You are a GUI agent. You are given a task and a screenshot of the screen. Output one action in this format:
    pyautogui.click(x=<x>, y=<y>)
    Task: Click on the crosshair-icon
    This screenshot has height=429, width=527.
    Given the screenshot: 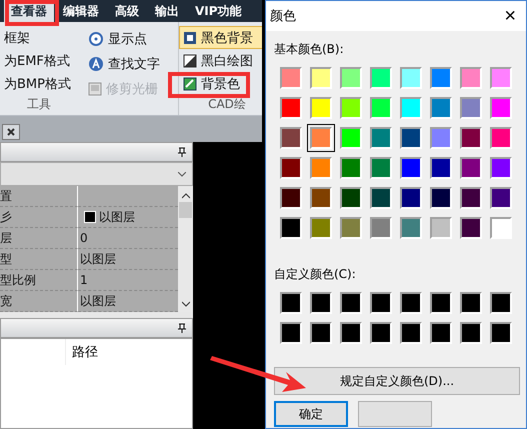 What is the action you would take?
    pyautogui.click(x=96, y=38)
    